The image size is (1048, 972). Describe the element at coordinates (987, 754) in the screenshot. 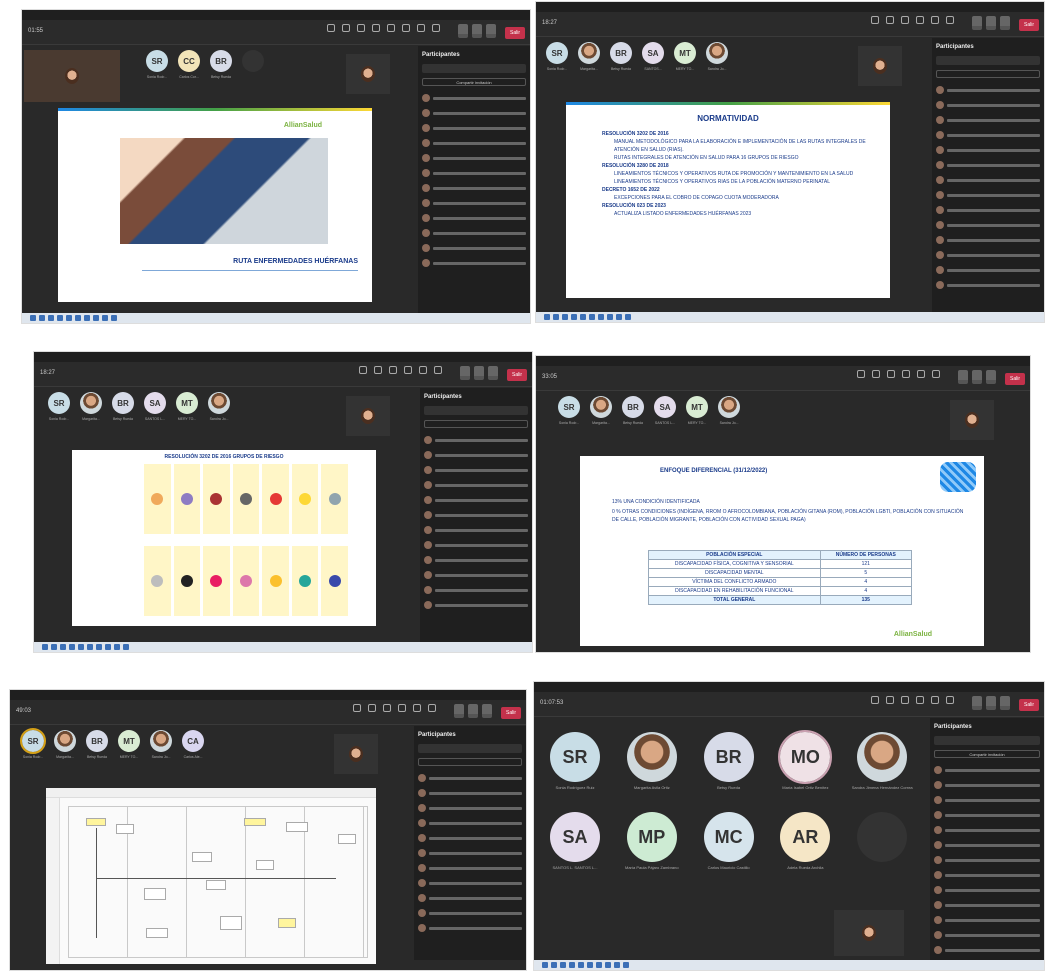

I see `share-invite-button: Compartir invitación` at that location.